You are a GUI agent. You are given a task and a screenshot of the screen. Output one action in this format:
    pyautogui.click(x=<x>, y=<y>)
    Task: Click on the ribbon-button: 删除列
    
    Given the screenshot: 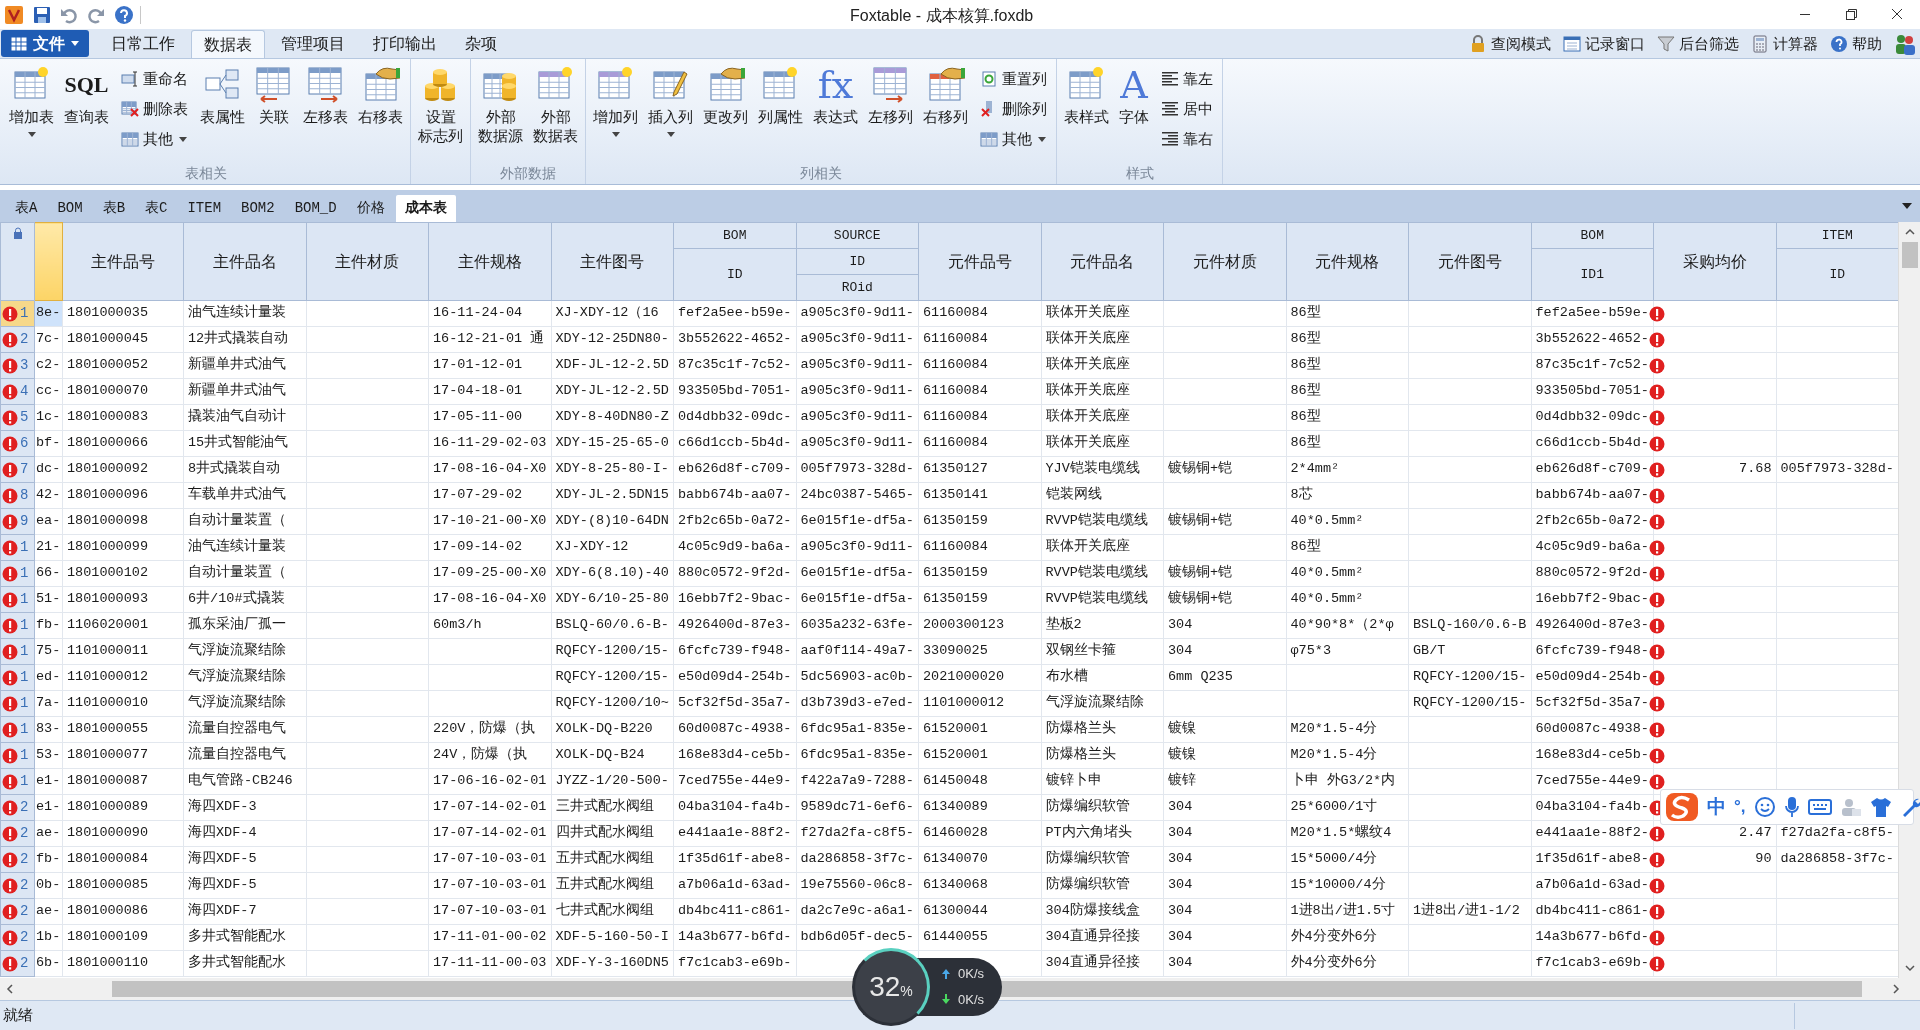 What is the action you would take?
    pyautogui.click(x=1013, y=109)
    